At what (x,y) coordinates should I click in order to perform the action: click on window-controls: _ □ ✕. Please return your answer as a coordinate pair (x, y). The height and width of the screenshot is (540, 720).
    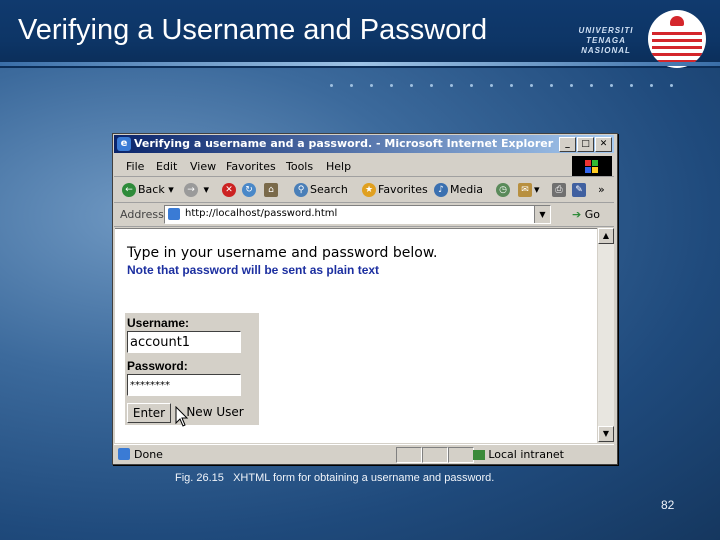
    Looking at the image, I should click on (585, 144).